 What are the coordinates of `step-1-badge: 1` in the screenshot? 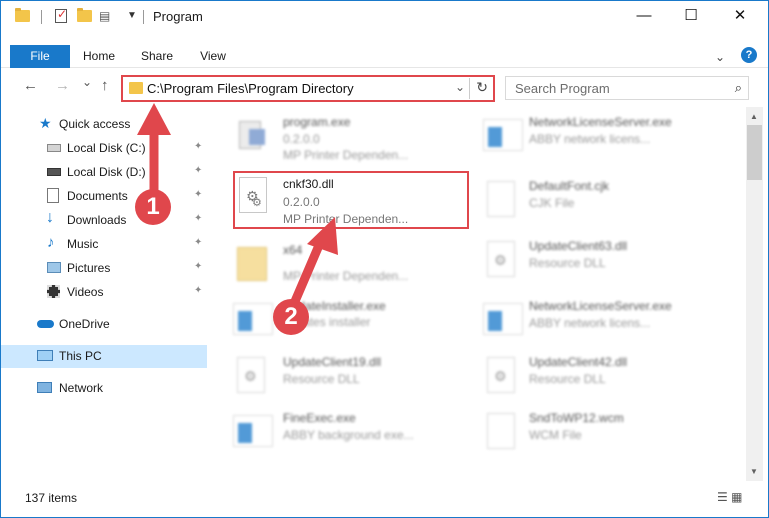 It's located at (153, 207).